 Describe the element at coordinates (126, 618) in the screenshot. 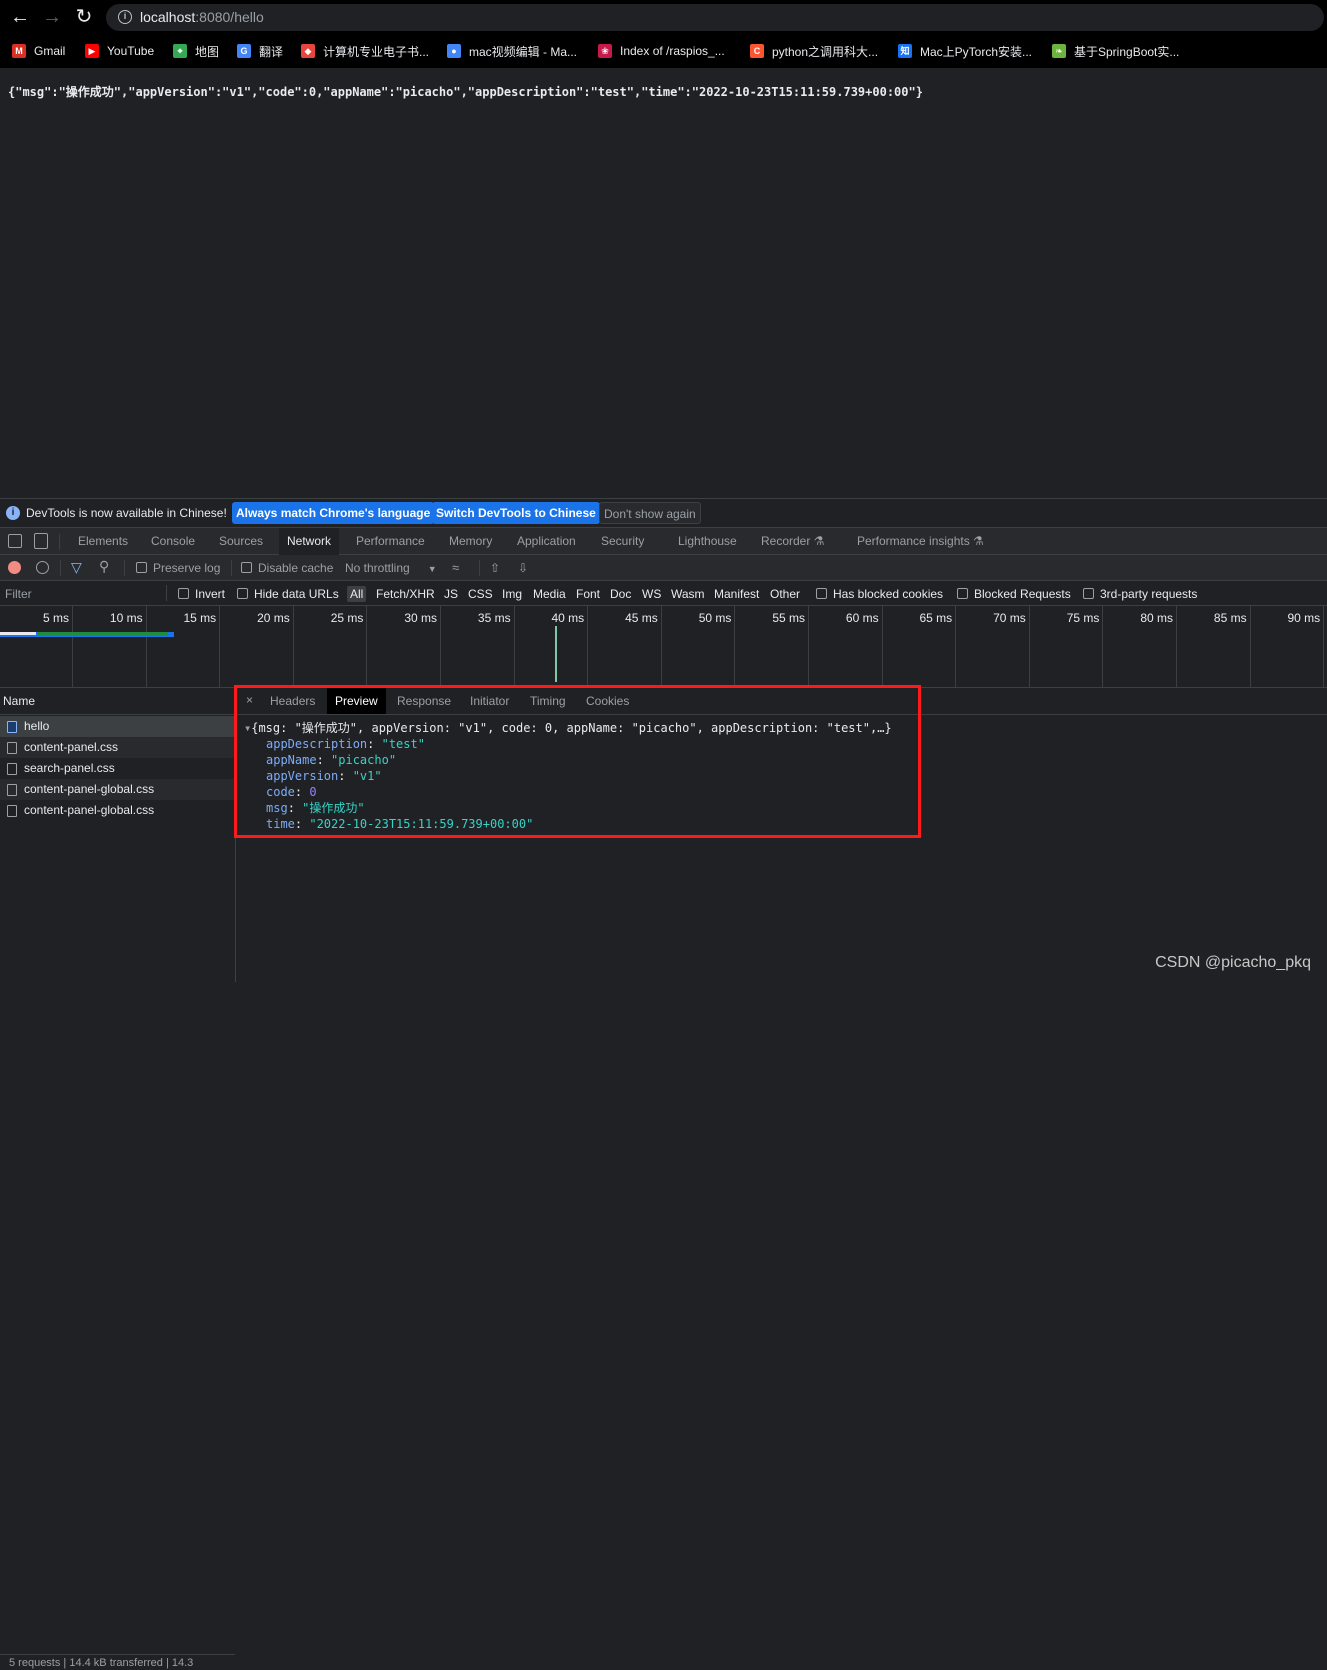

I see `timeline-tick-label: 10 ms` at that location.